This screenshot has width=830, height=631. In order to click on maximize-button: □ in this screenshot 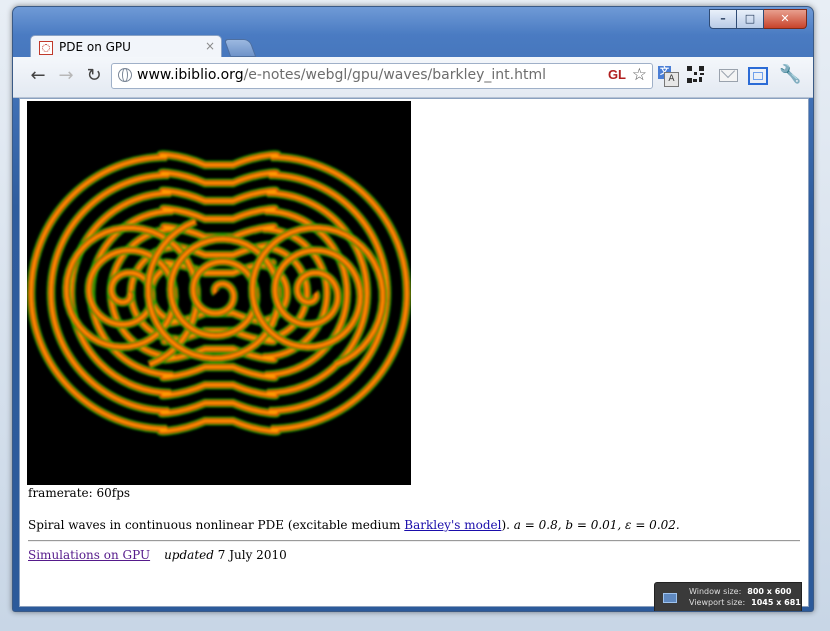, I will do `click(750, 19)`.